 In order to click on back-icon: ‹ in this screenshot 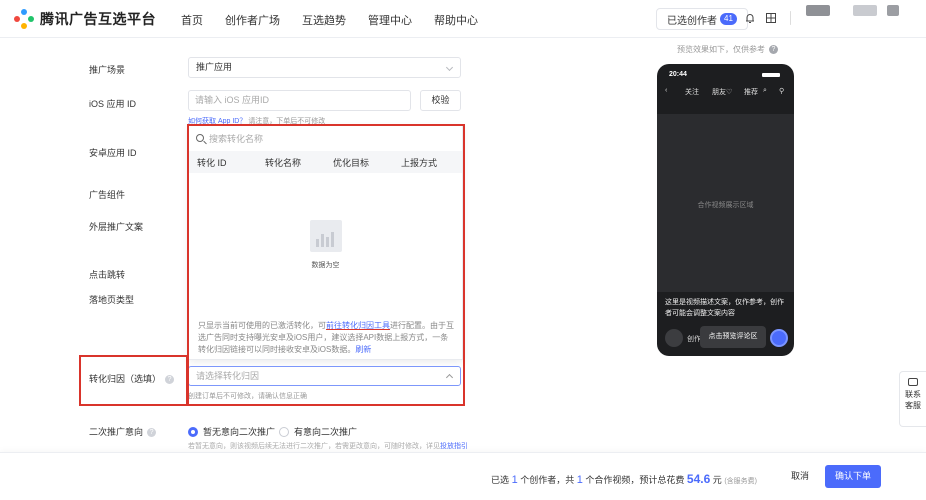, I will do `click(666, 90)`.